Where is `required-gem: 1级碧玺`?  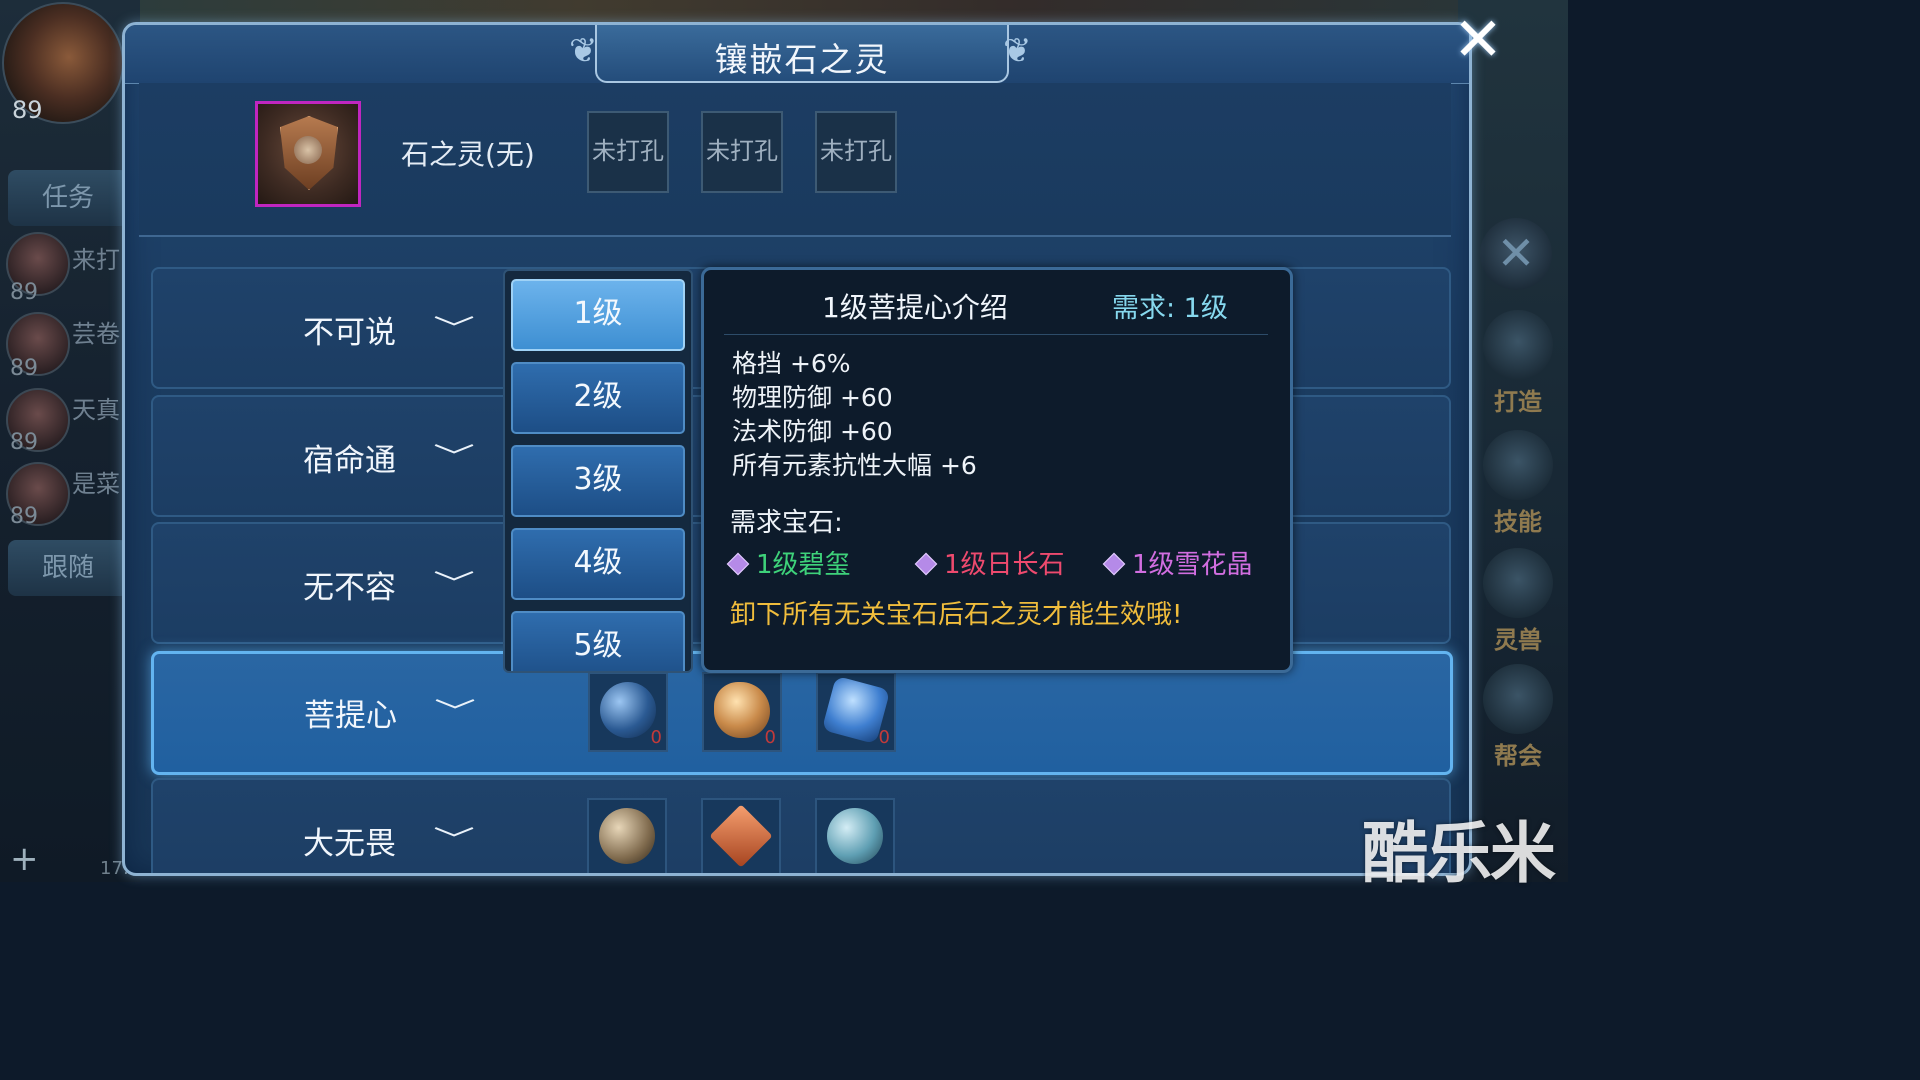 required-gem: 1级碧玺 is located at coordinates (788, 562).